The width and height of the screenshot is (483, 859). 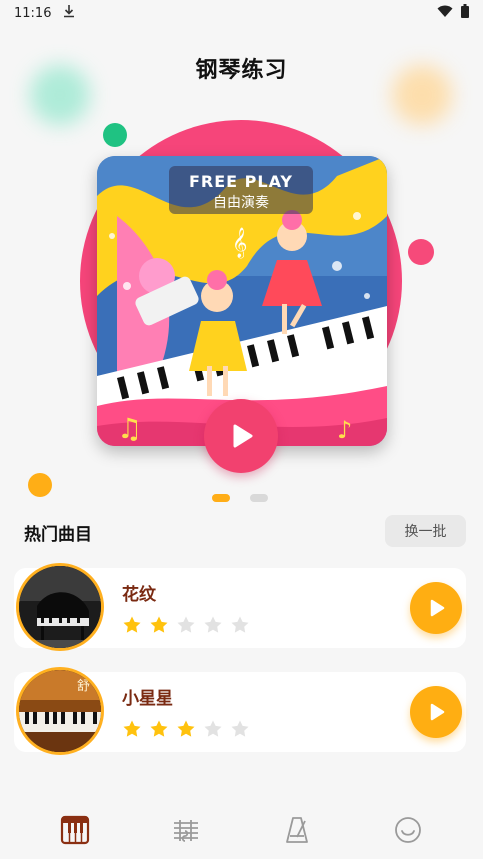 I want to click on bottom-nav, so click(x=241, y=829).